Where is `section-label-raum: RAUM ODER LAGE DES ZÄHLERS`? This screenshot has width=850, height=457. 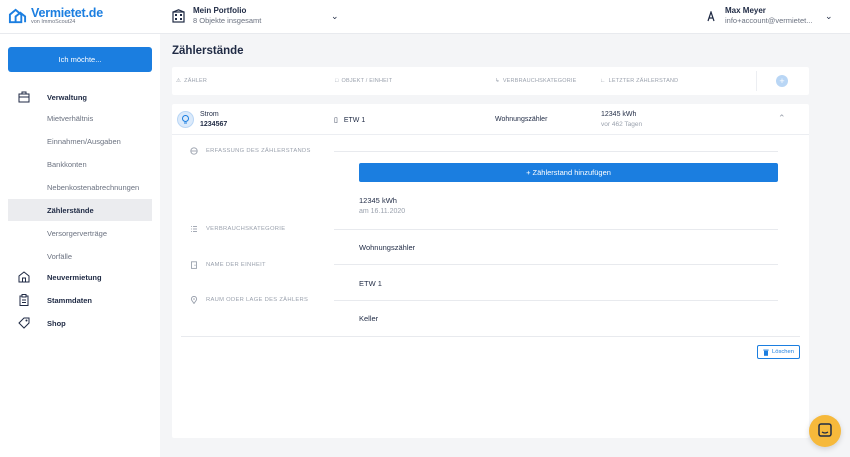 section-label-raum: RAUM ODER LAGE DES ZÄHLERS is located at coordinates (249, 300).